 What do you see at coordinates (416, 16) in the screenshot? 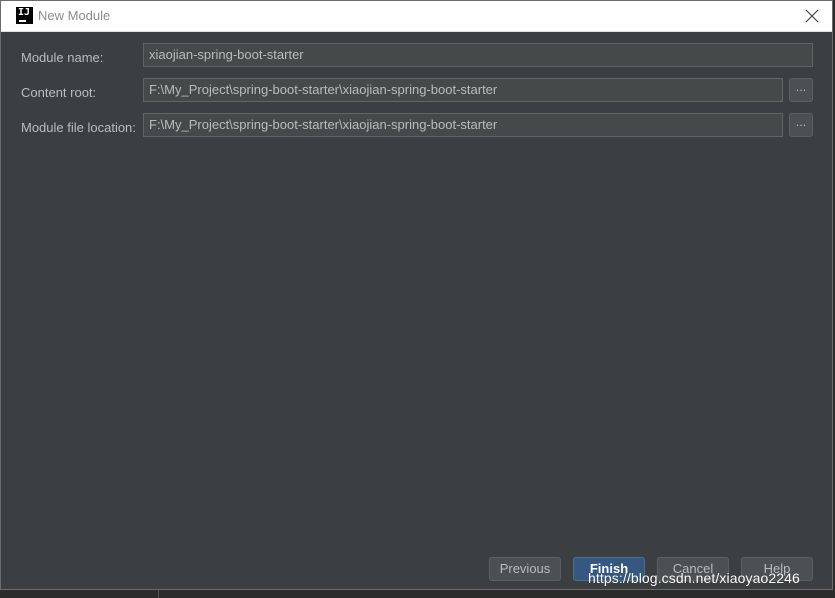
I see `title-bar: IJ New Module` at bounding box center [416, 16].